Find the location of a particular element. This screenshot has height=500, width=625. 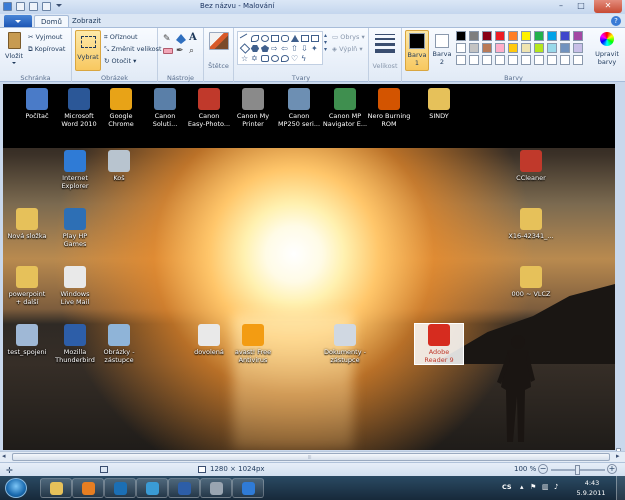

rounded-rectangle-shape-icon is located at coordinates (285, 38).